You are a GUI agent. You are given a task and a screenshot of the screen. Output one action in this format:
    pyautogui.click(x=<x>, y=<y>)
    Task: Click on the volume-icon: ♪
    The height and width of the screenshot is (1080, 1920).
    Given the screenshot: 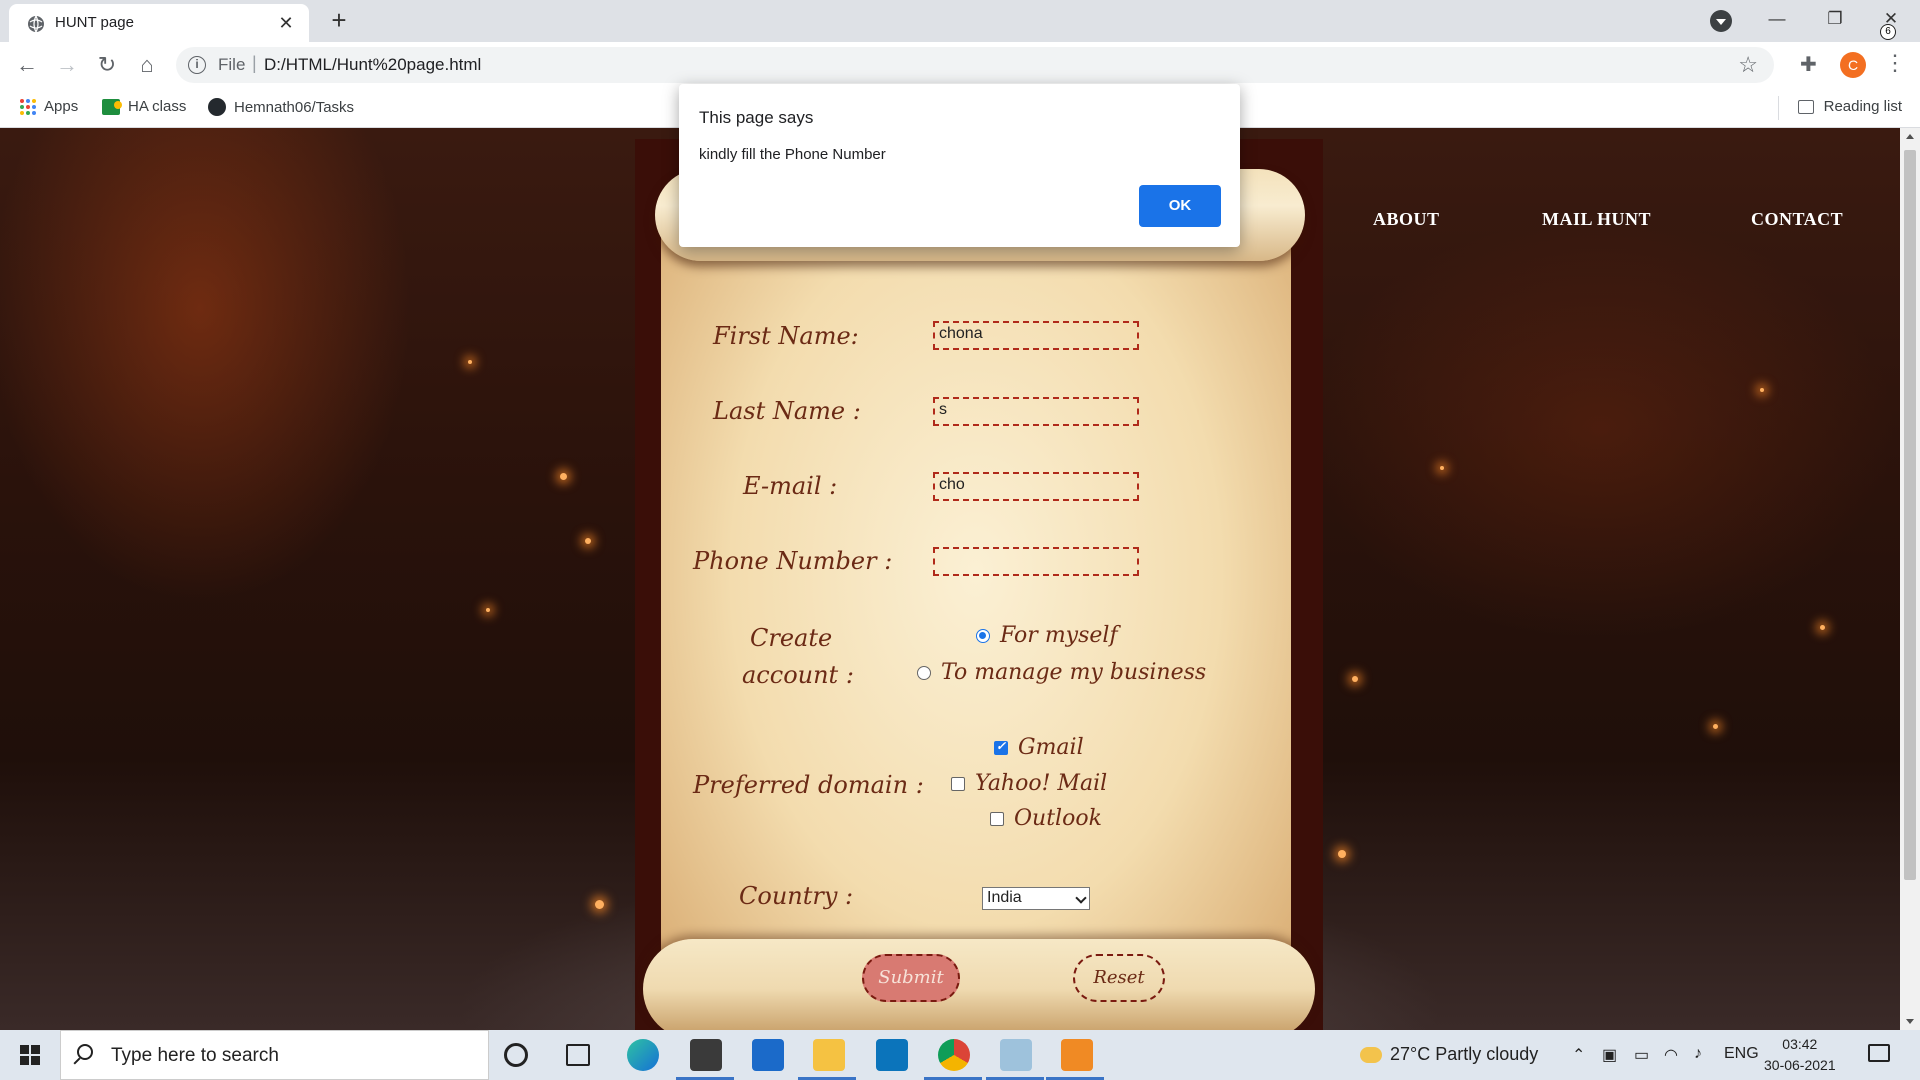 What is the action you would take?
    pyautogui.click(x=1698, y=1054)
    